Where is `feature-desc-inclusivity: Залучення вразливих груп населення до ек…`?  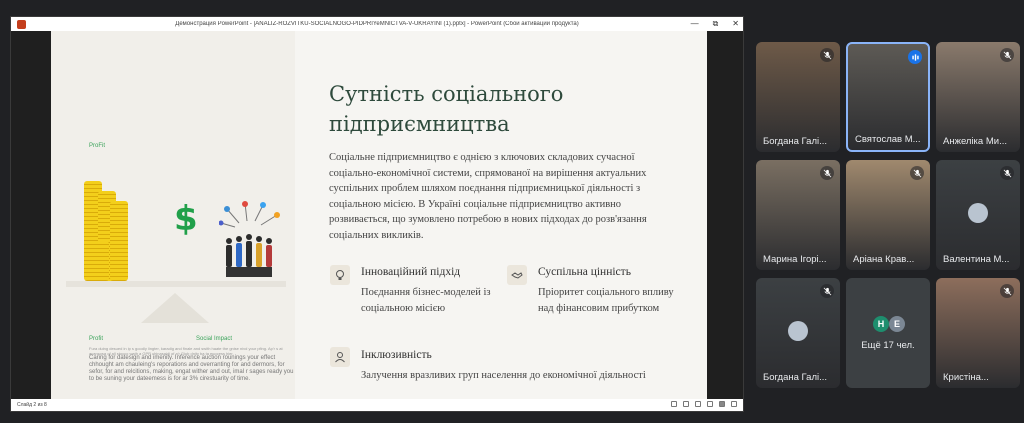 feature-desc-inclusivity: Залучення вразливих груп населення до ек… is located at coordinates (503, 375).